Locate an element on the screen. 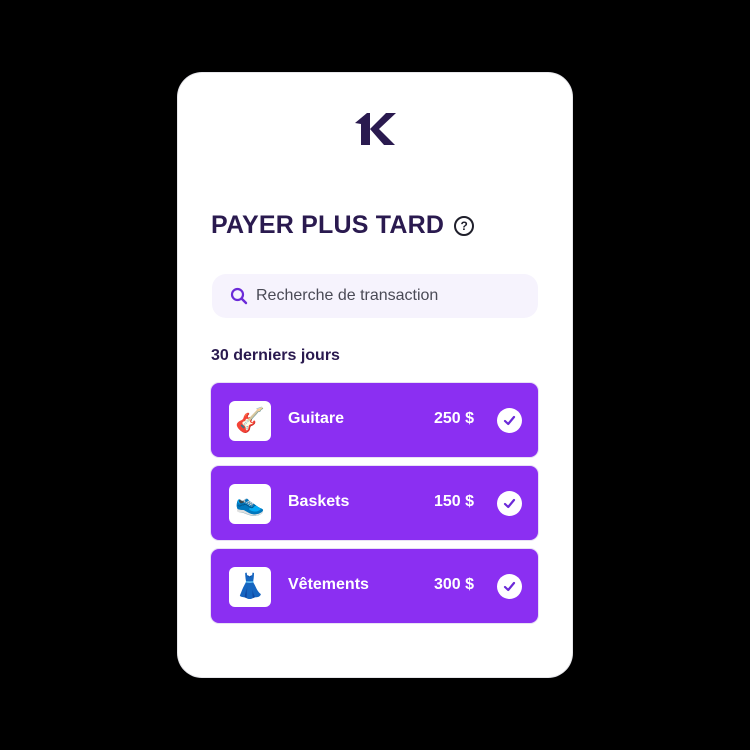 This screenshot has height=750, width=750. transaction-amount: 250 $ is located at coordinates (453, 418).